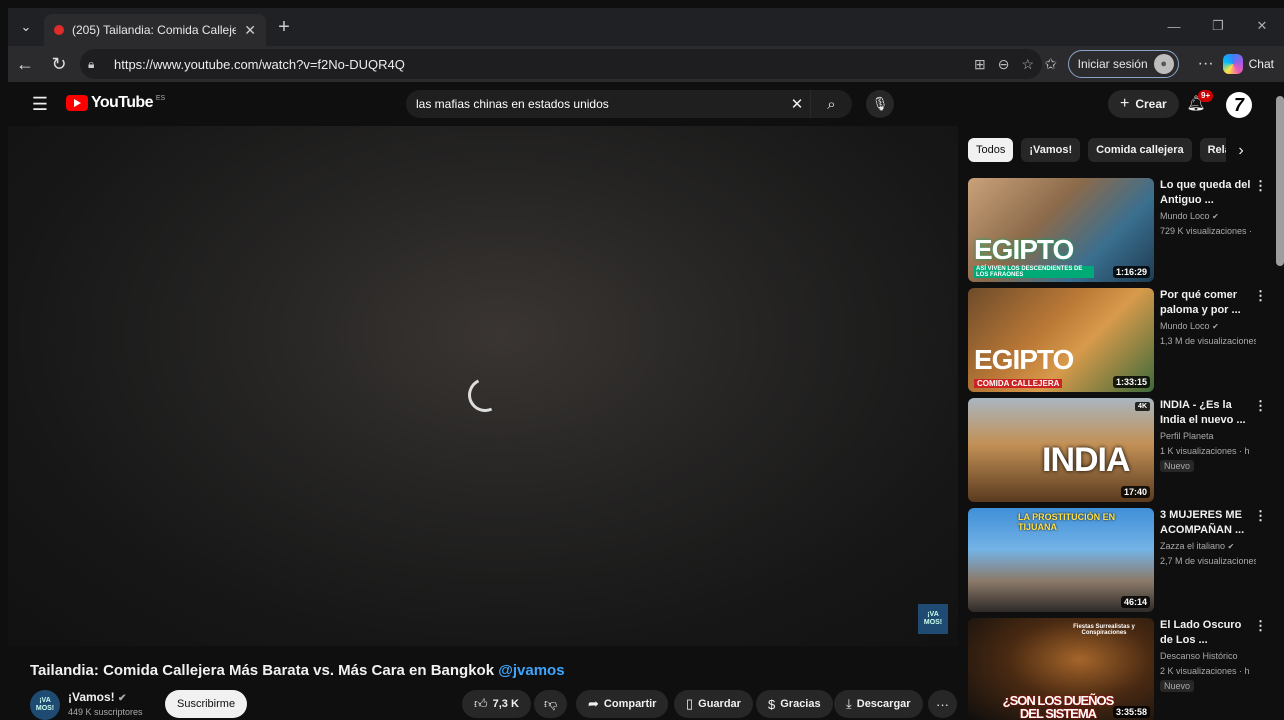 The width and height of the screenshot is (1284, 720). I want to click on save-button: ▯ Guardar, so click(713, 704).